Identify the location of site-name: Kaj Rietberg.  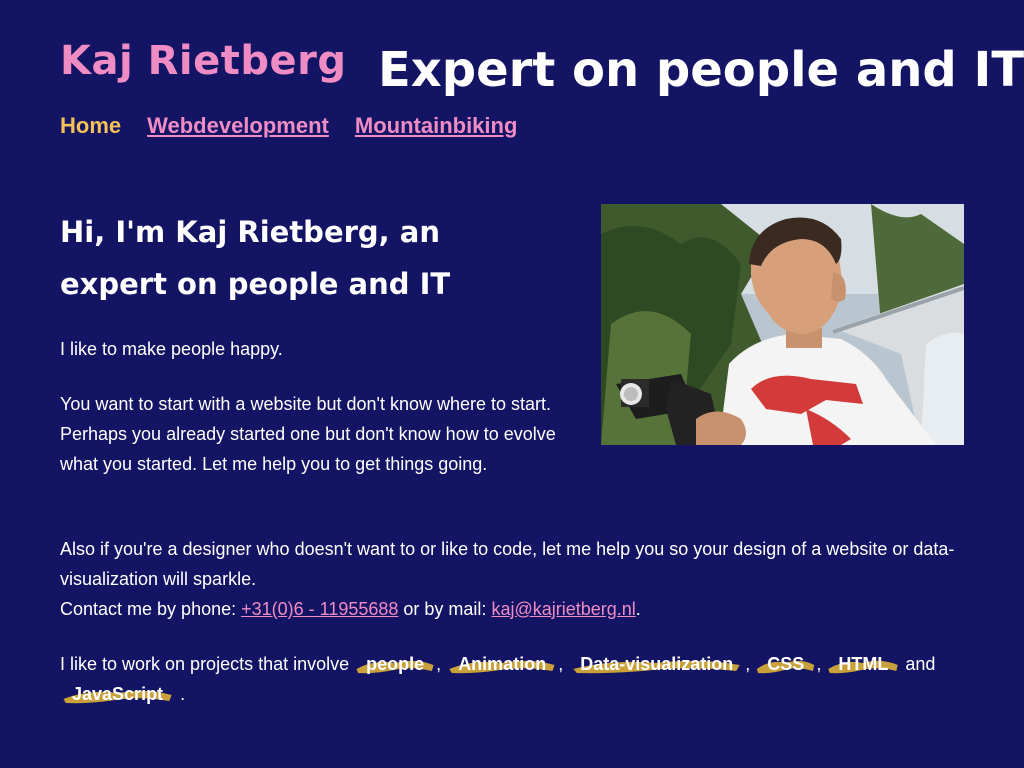
(203, 61).